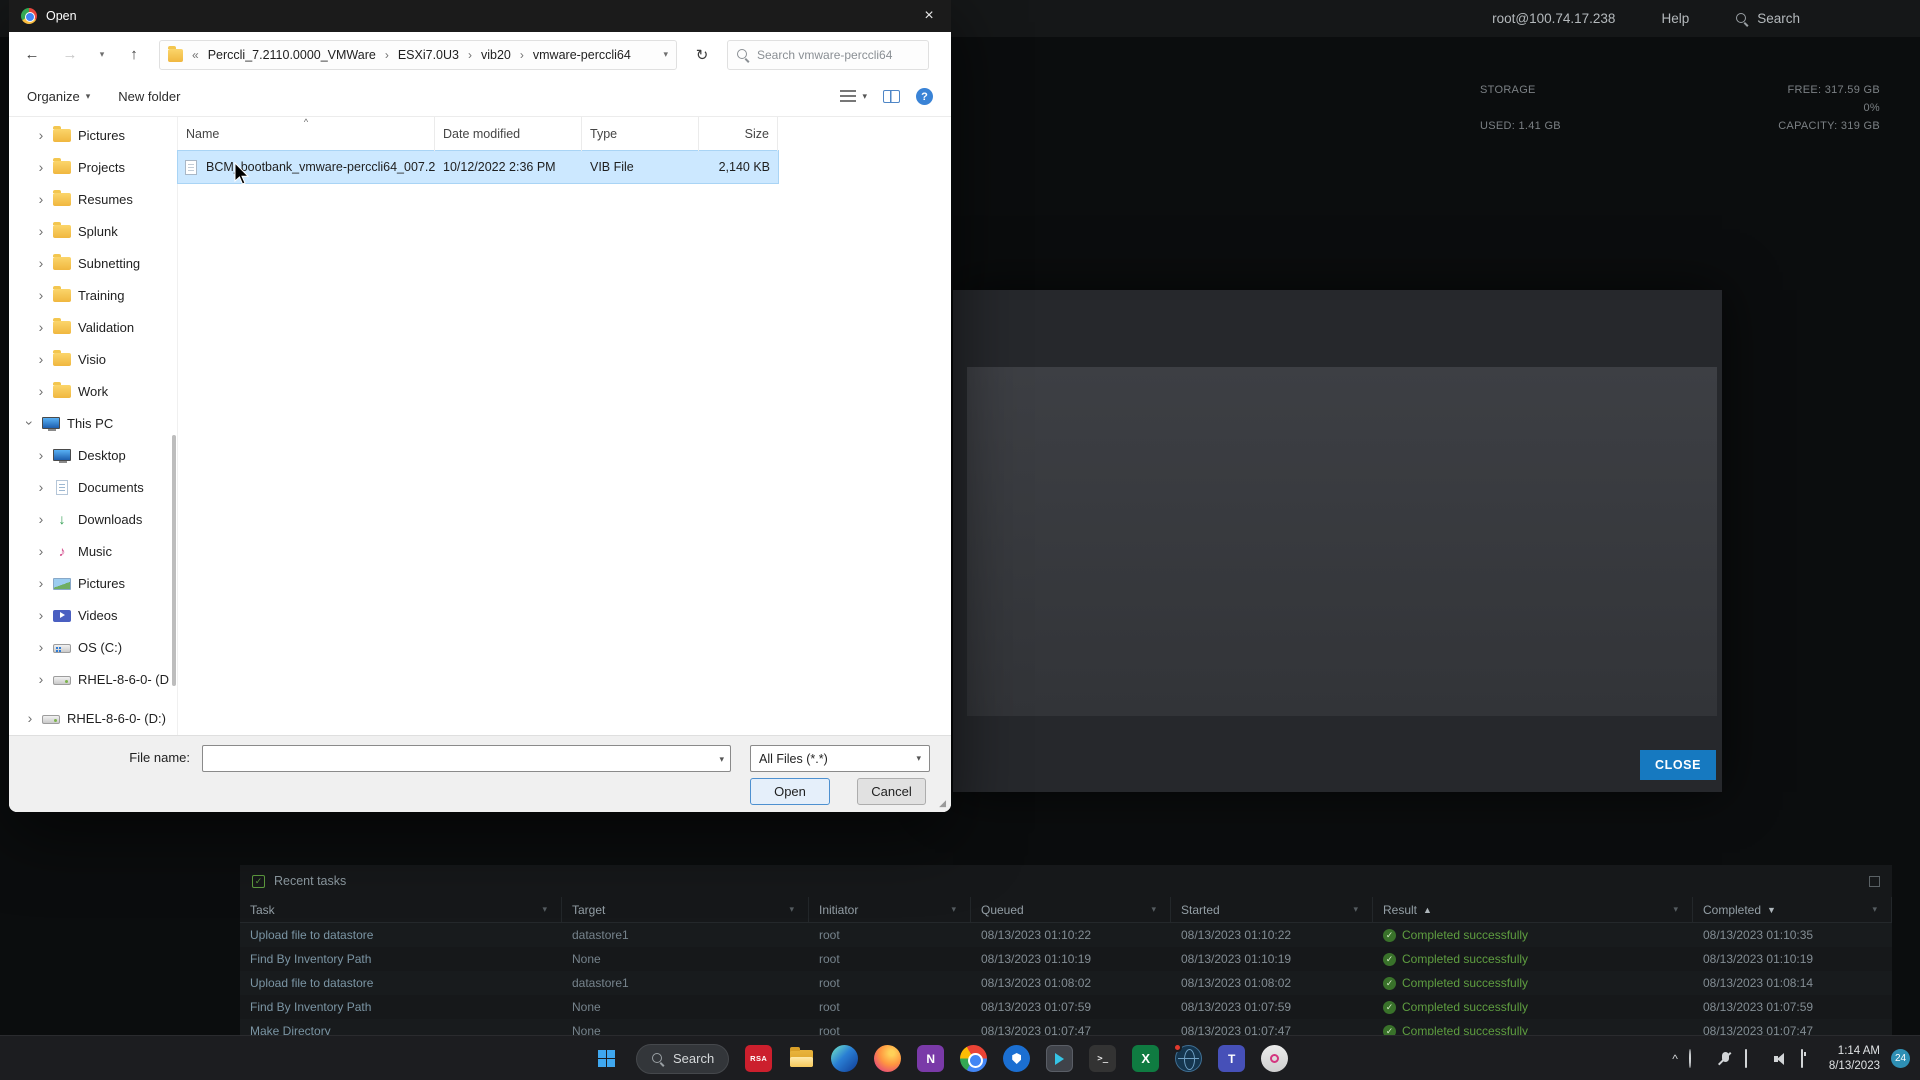  I want to click on search-input, so click(838, 54).